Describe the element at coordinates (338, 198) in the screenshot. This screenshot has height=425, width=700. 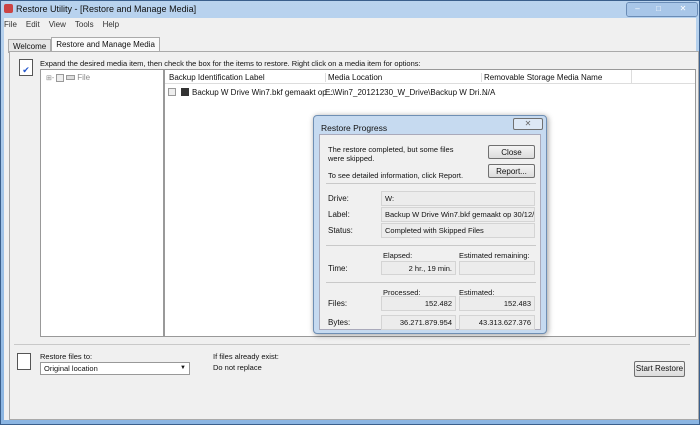
I see `drive-label: Drive:` at that location.